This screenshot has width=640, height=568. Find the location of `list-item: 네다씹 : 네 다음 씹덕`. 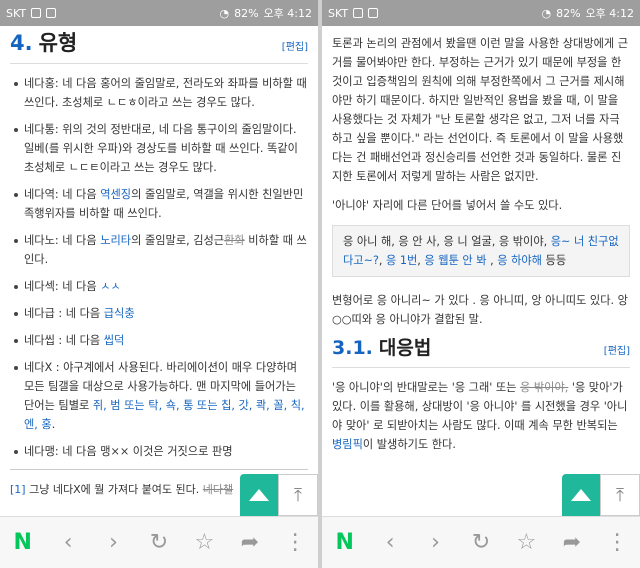

list-item: 네다씹 : 네 다음 씹덕 is located at coordinates (161, 340).